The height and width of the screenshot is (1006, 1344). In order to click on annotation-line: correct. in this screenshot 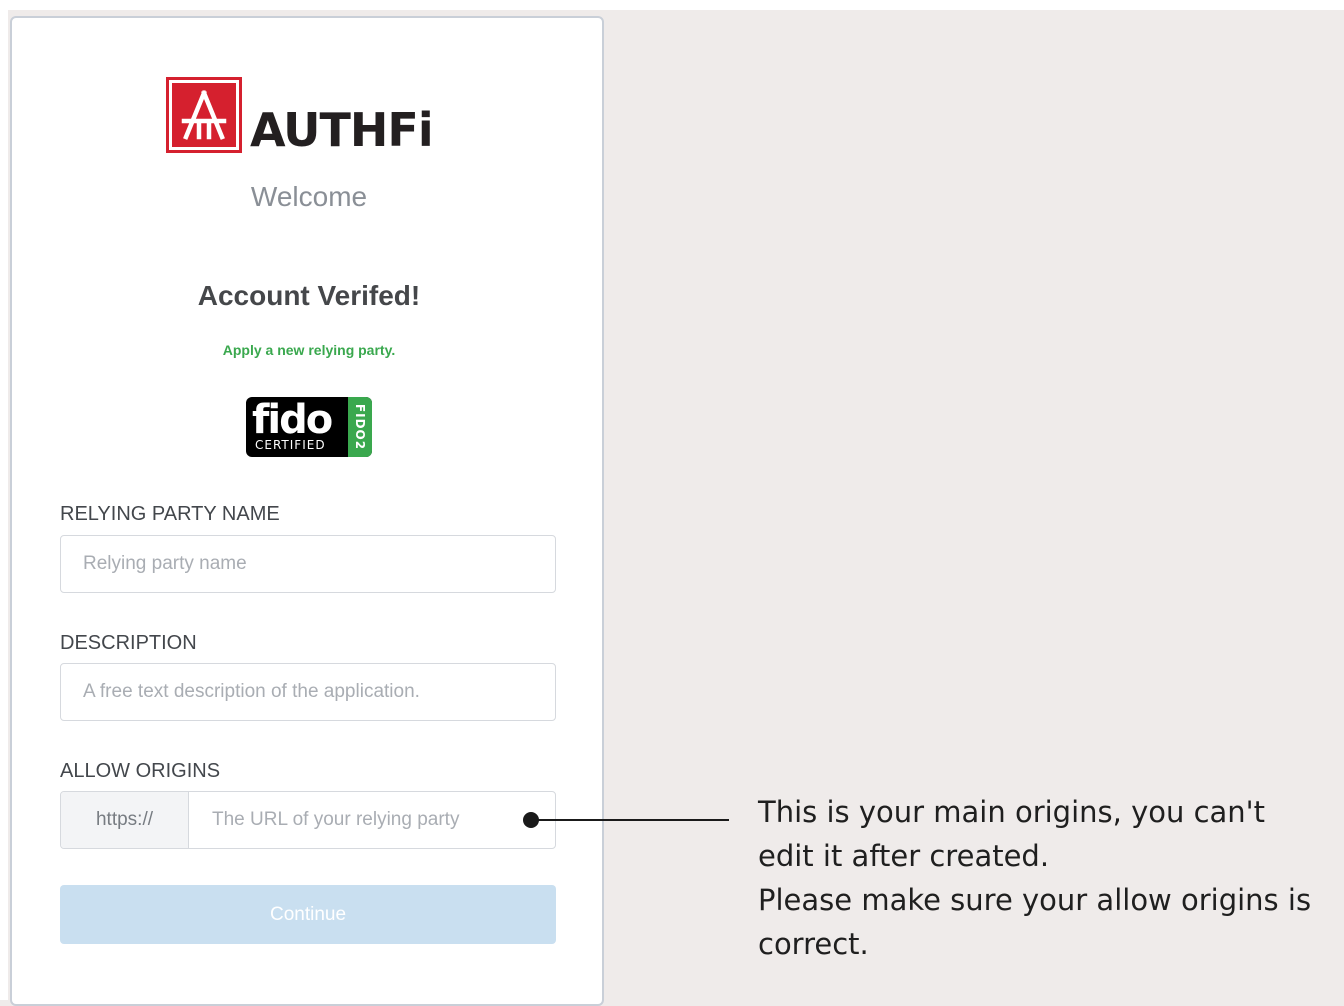, I will do `click(813, 944)`.